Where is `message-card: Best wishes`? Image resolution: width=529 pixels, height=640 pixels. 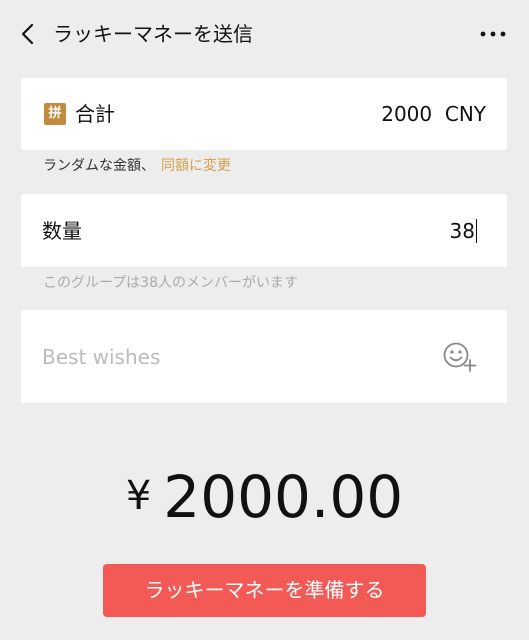
message-card: Best wishes is located at coordinates (264, 356).